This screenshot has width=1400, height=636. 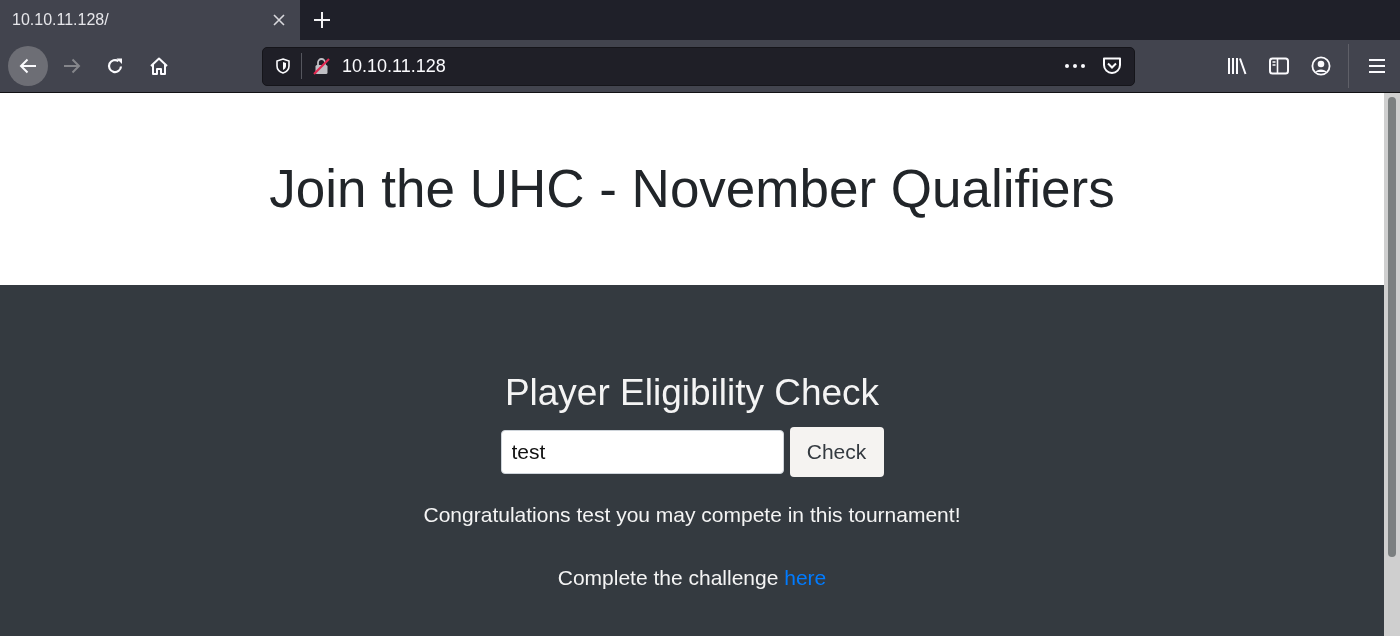 What do you see at coordinates (642, 452) in the screenshot?
I see `player-name-input: test` at bounding box center [642, 452].